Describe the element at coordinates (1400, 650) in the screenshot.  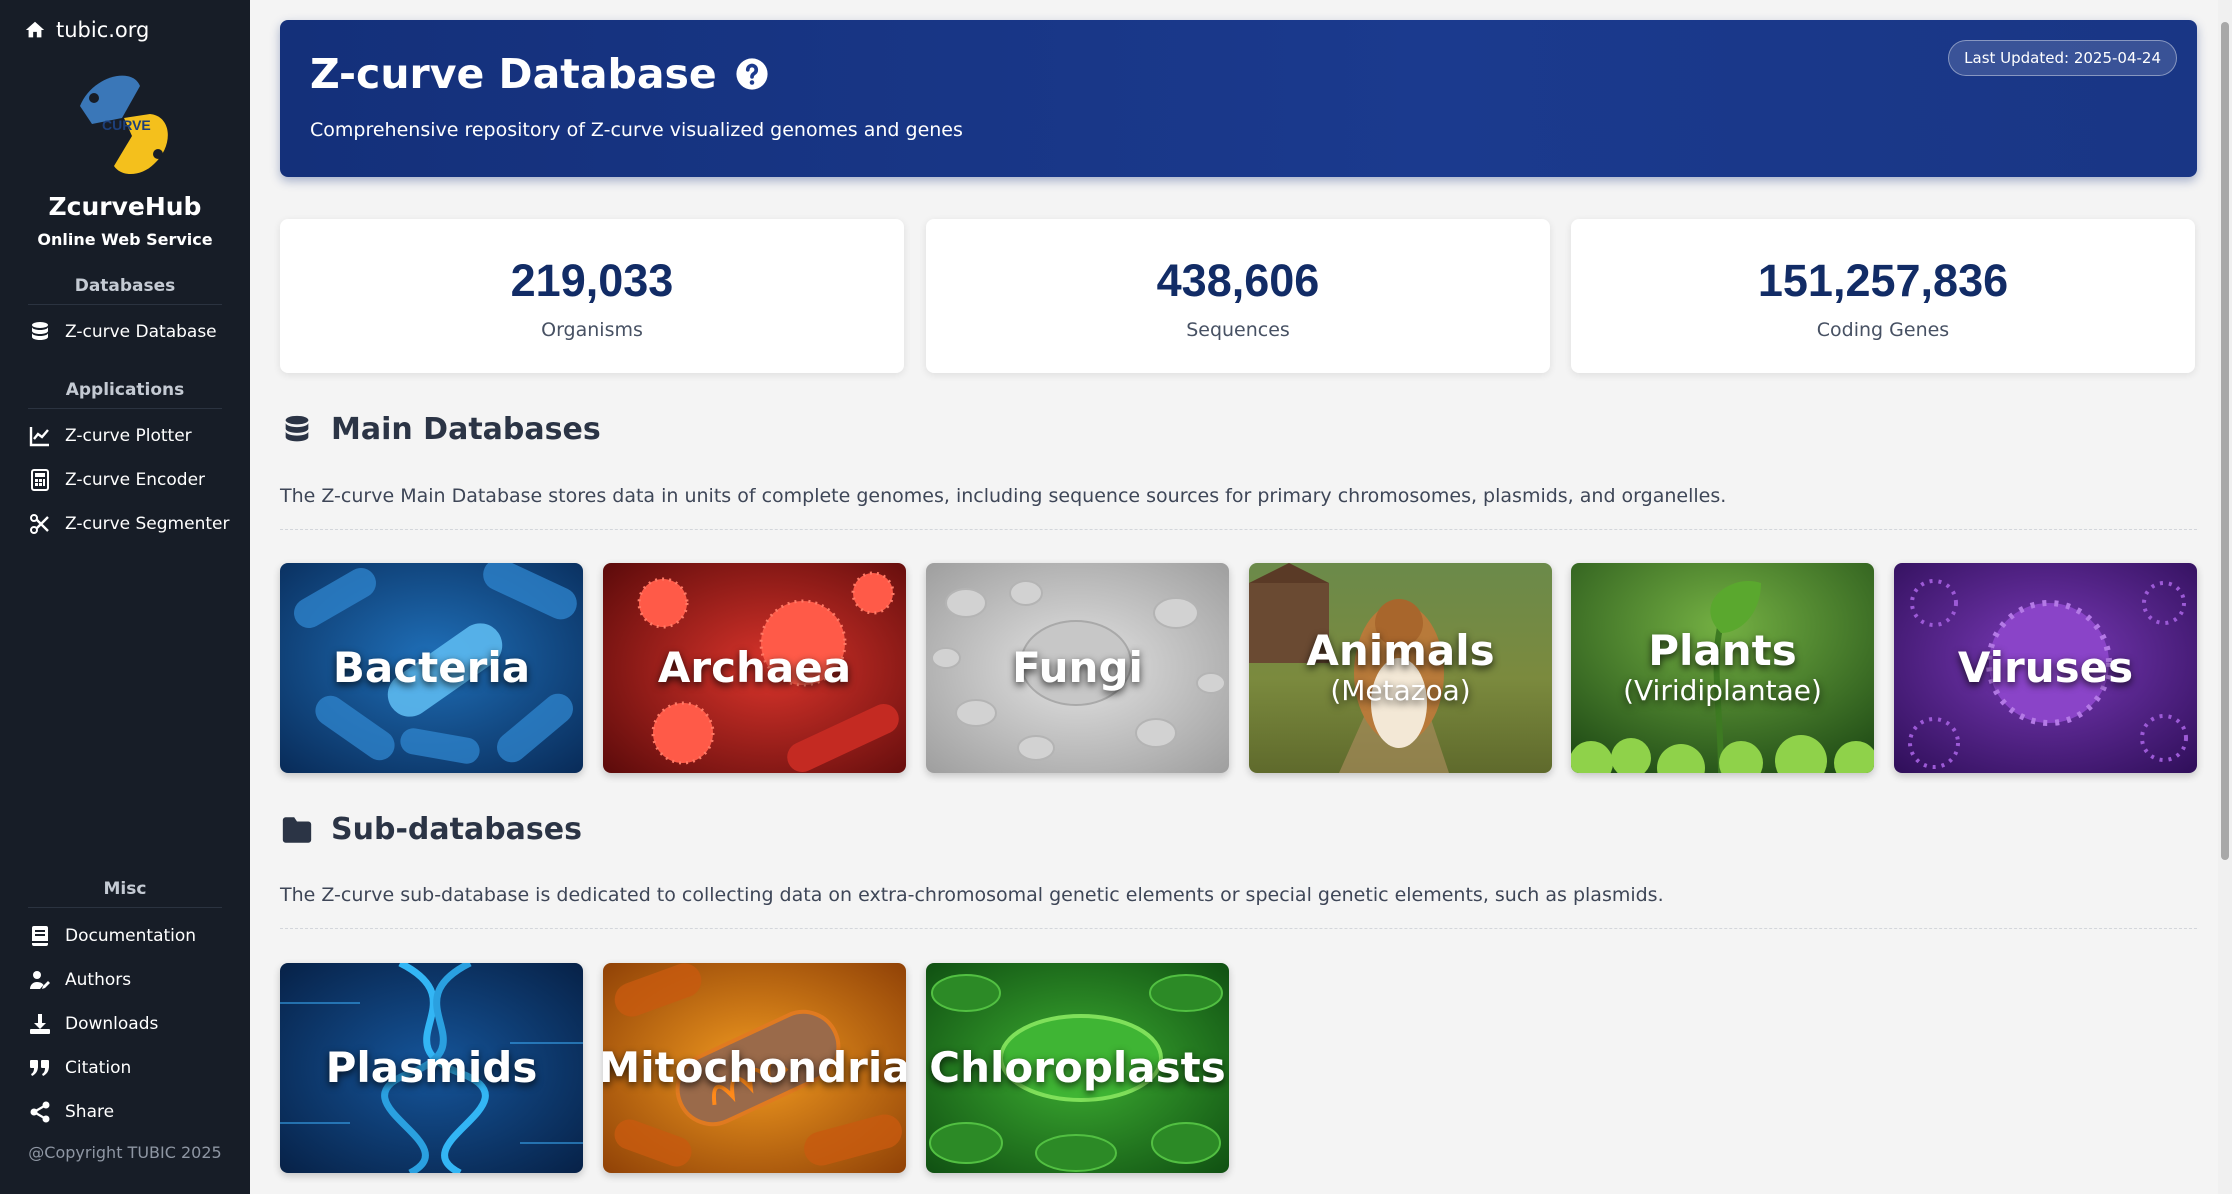
I see `tile-name: Animals` at that location.